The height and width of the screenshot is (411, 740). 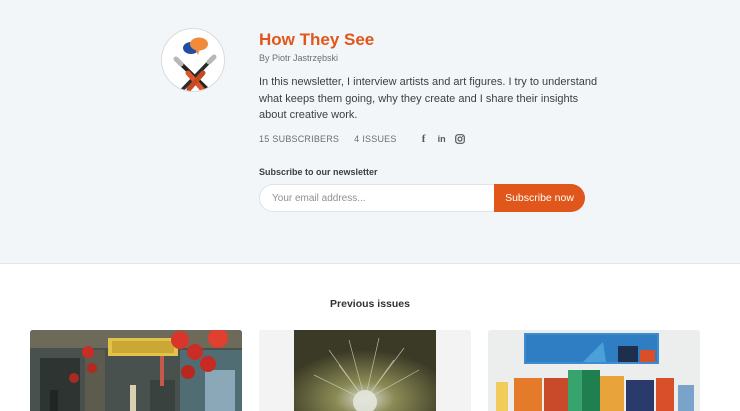 I want to click on issues-count: 4 ISSUES, so click(x=375, y=139).